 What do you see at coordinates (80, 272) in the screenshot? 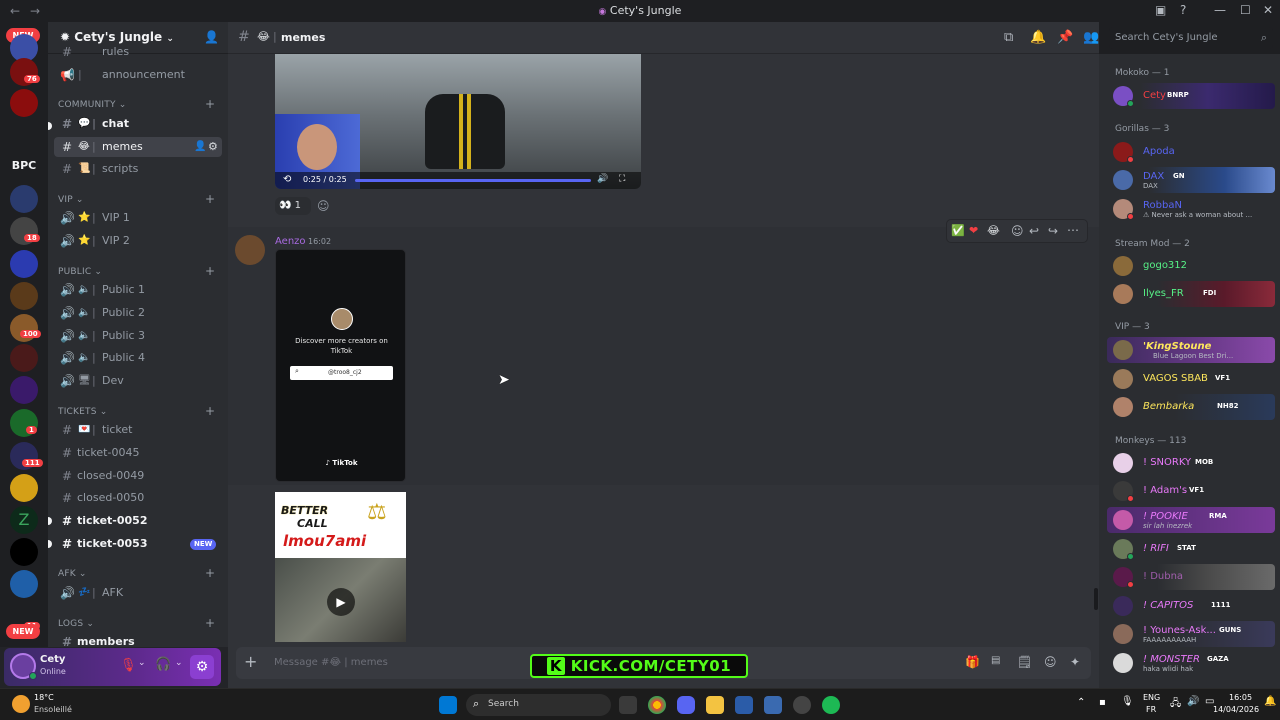
I see `category-public: PUBLIC ⌄` at bounding box center [80, 272].